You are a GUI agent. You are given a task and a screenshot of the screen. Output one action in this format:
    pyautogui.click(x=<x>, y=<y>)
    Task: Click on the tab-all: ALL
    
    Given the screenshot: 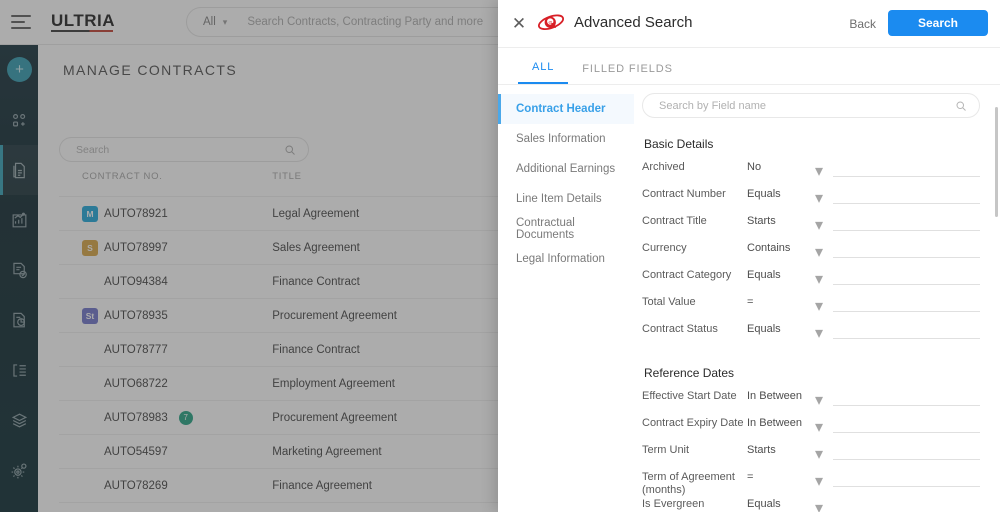 What is the action you would take?
    pyautogui.click(x=543, y=72)
    